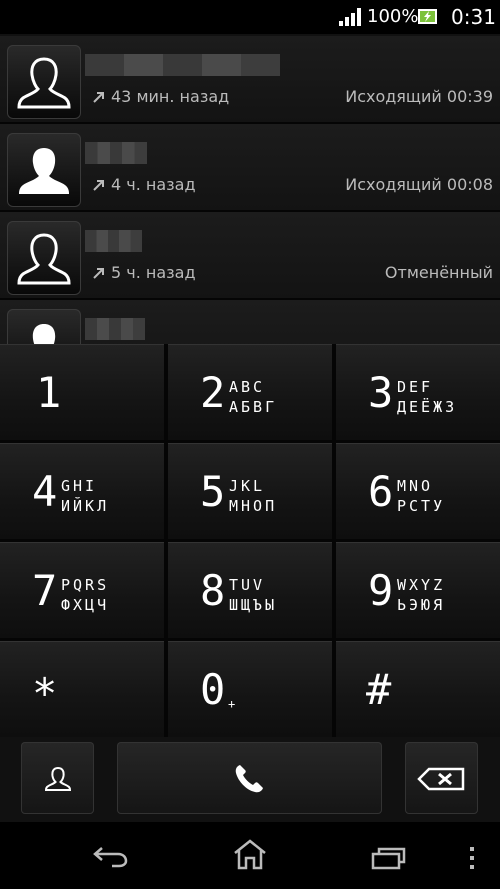  Describe the element at coordinates (415, 486) in the screenshot. I see `key-letters-latin: MNO` at that location.